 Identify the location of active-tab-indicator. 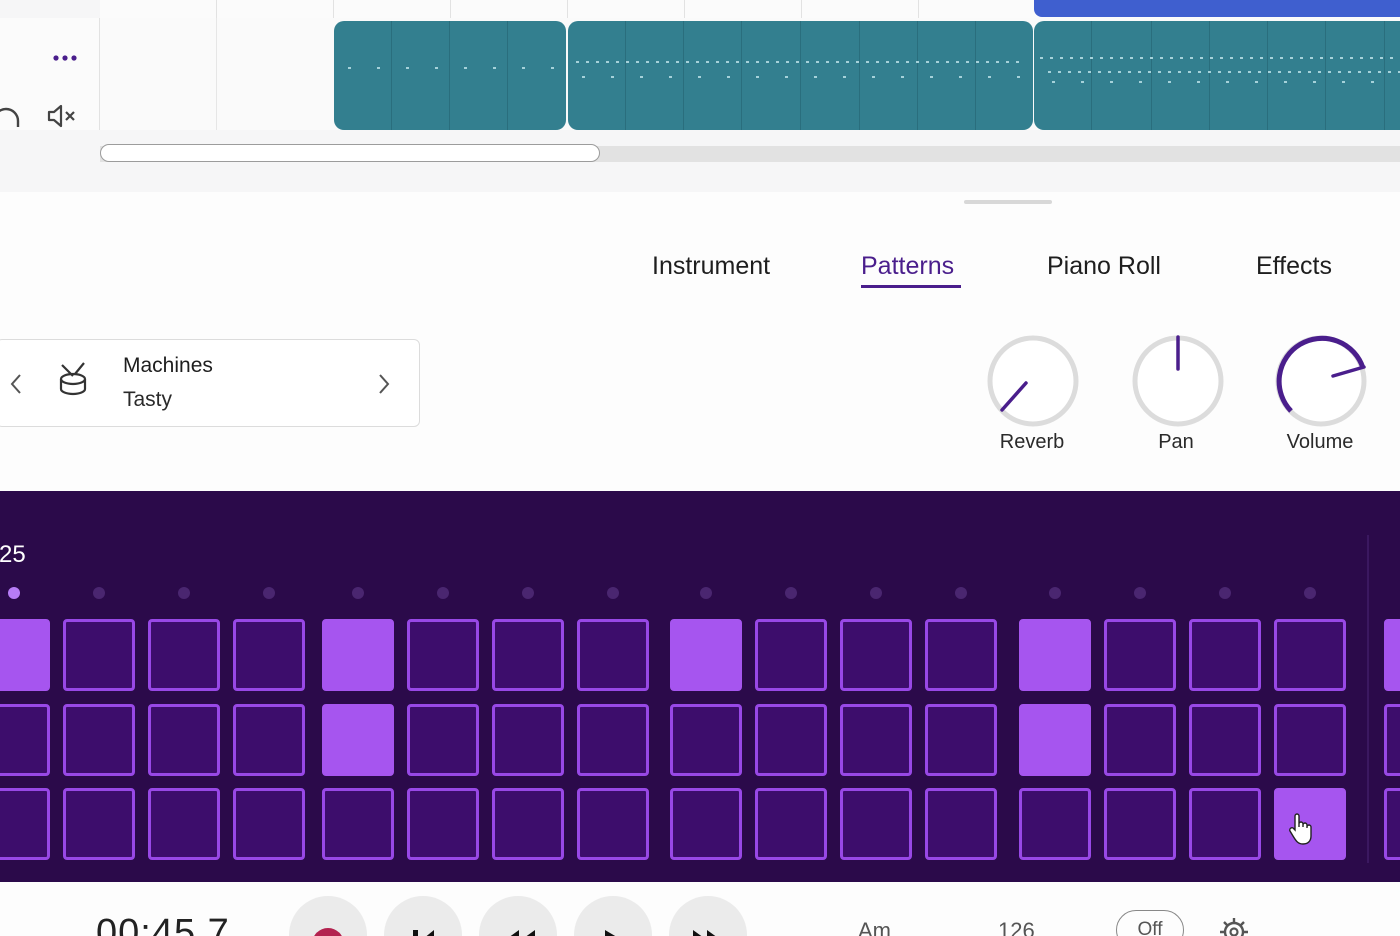
(911, 286).